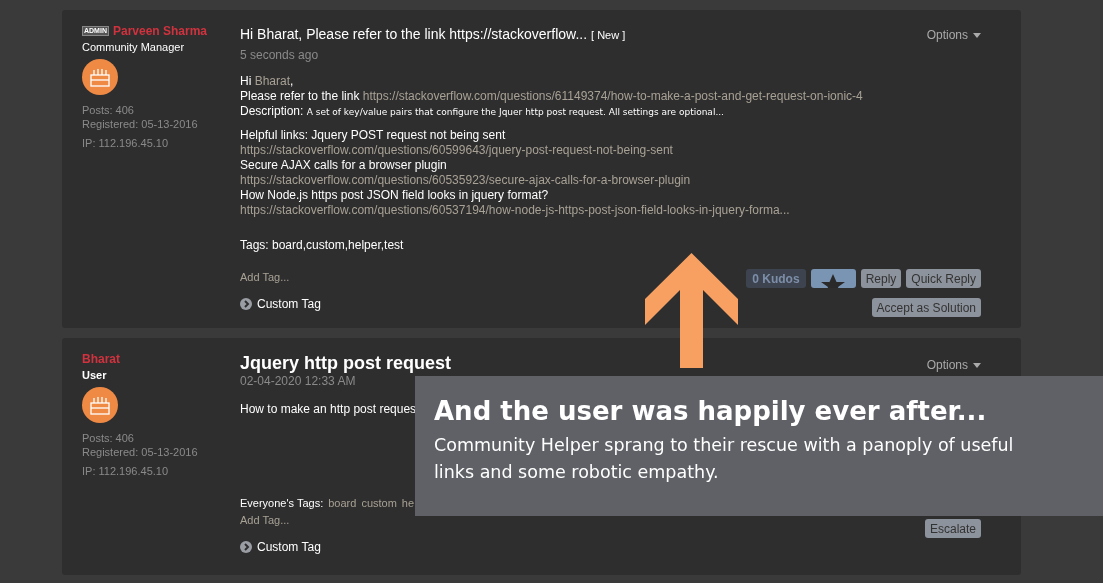  What do you see at coordinates (342, 503) in the screenshot?
I see `tag-link: board` at bounding box center [342, 503].